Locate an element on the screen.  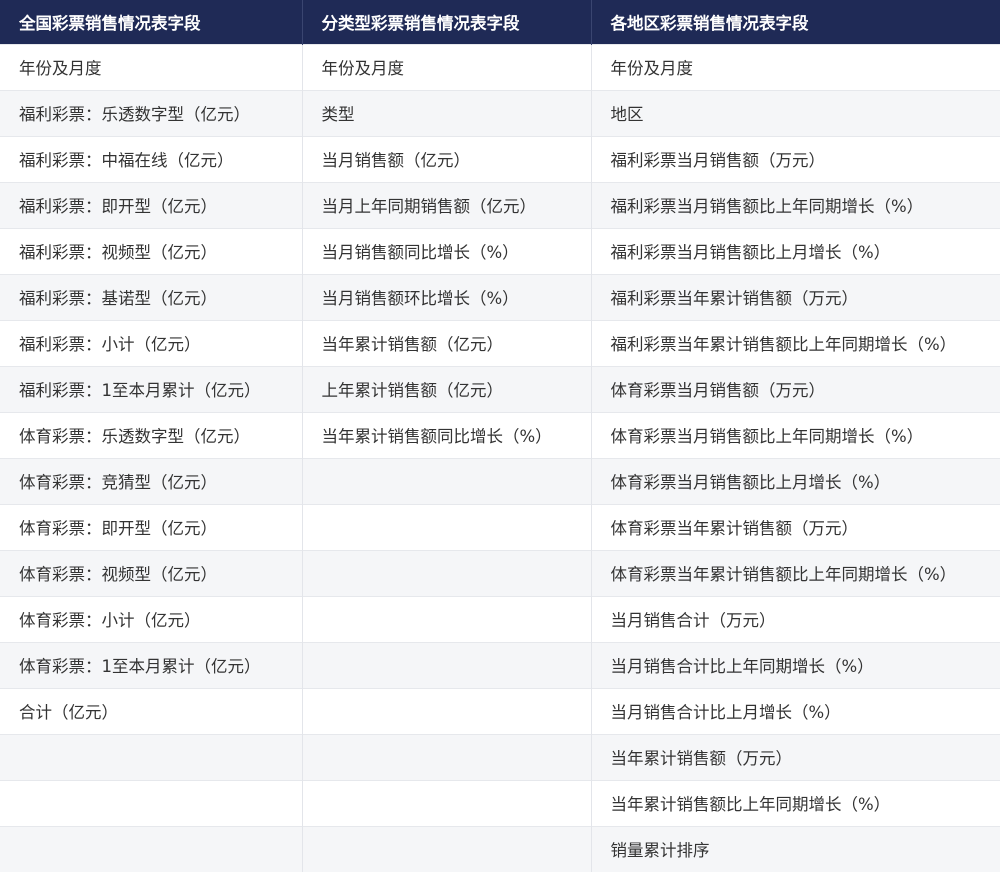
table-row: 当年累计销售额（万元） is located at coordinates (500, 756).